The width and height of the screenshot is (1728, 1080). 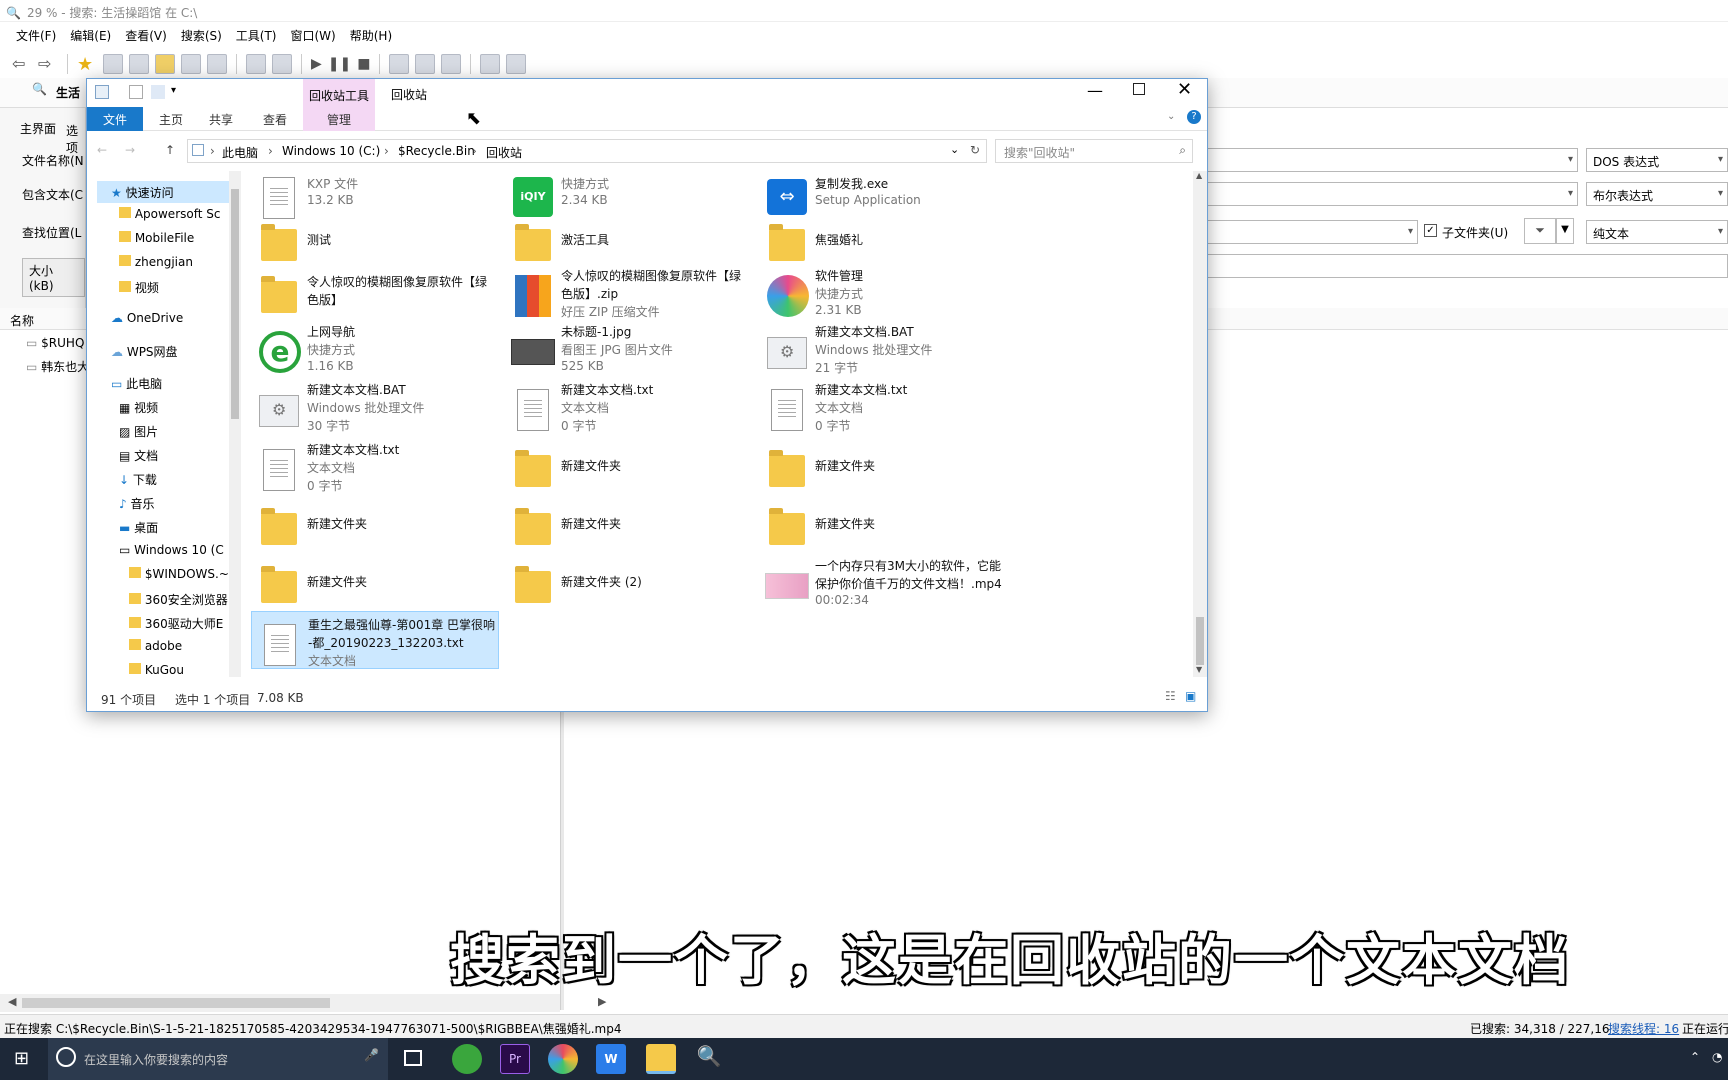 I want to click on menu-window: 窗口(W), so click(x=313, y=36).